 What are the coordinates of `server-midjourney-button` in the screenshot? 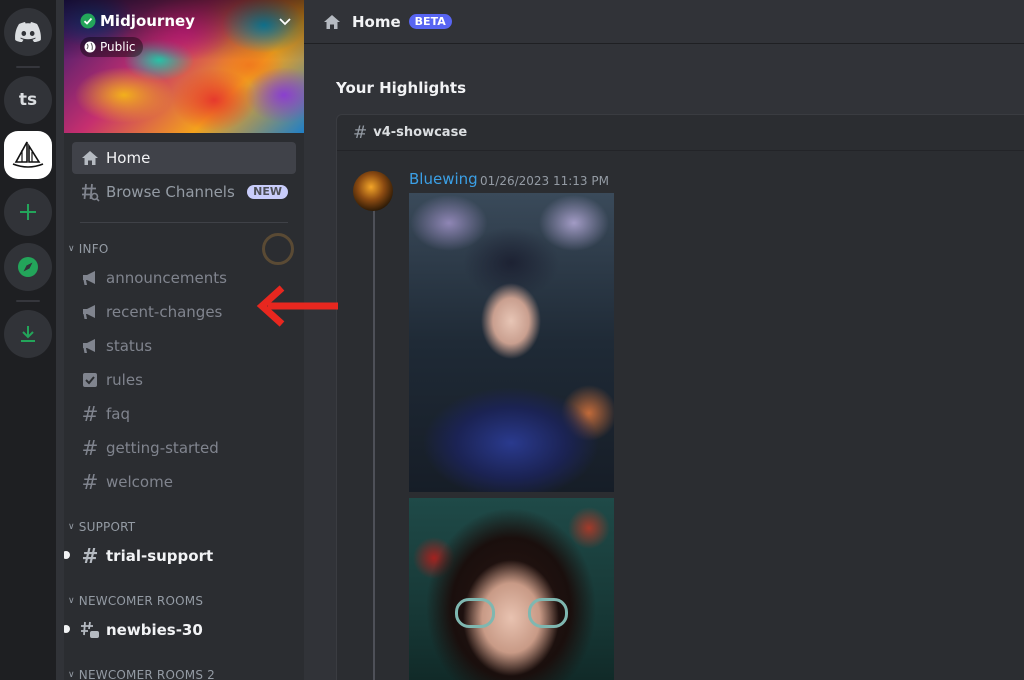 It's located at (28, 155).